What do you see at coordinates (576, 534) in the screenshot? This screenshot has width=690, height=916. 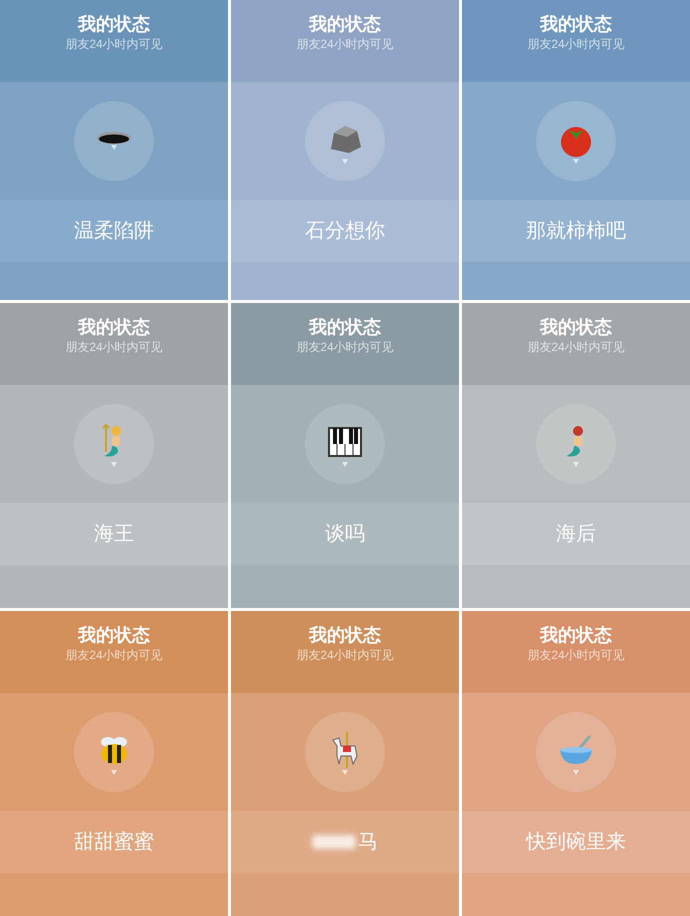 I see `status-text: 海后` at bounding box center [576, 534].